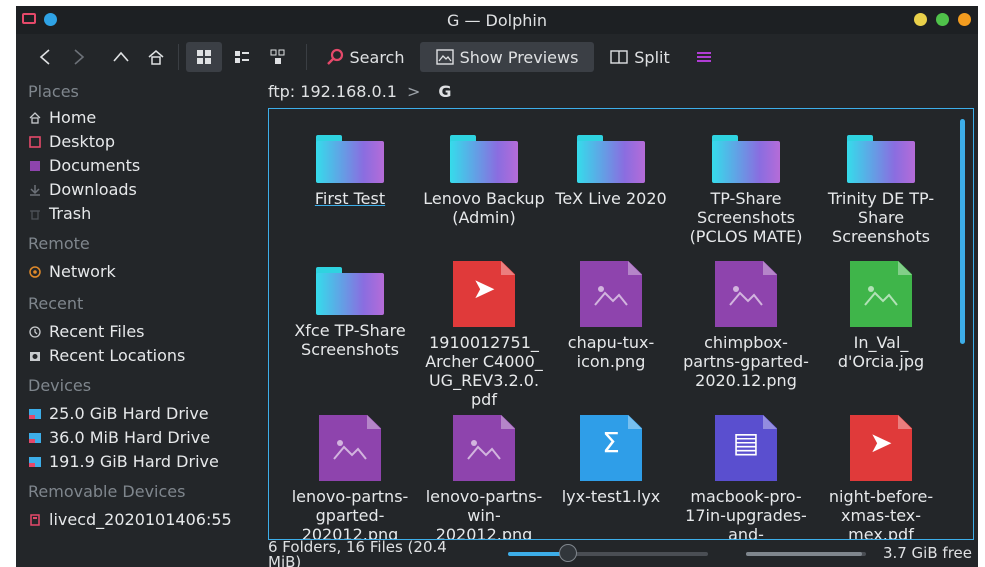 Image resolution: width=985 pixels, height=567 pixels. I want to click on sidebar-item-drive-36mib: 36.0 MiB Hard Drive, so click(119, 437).